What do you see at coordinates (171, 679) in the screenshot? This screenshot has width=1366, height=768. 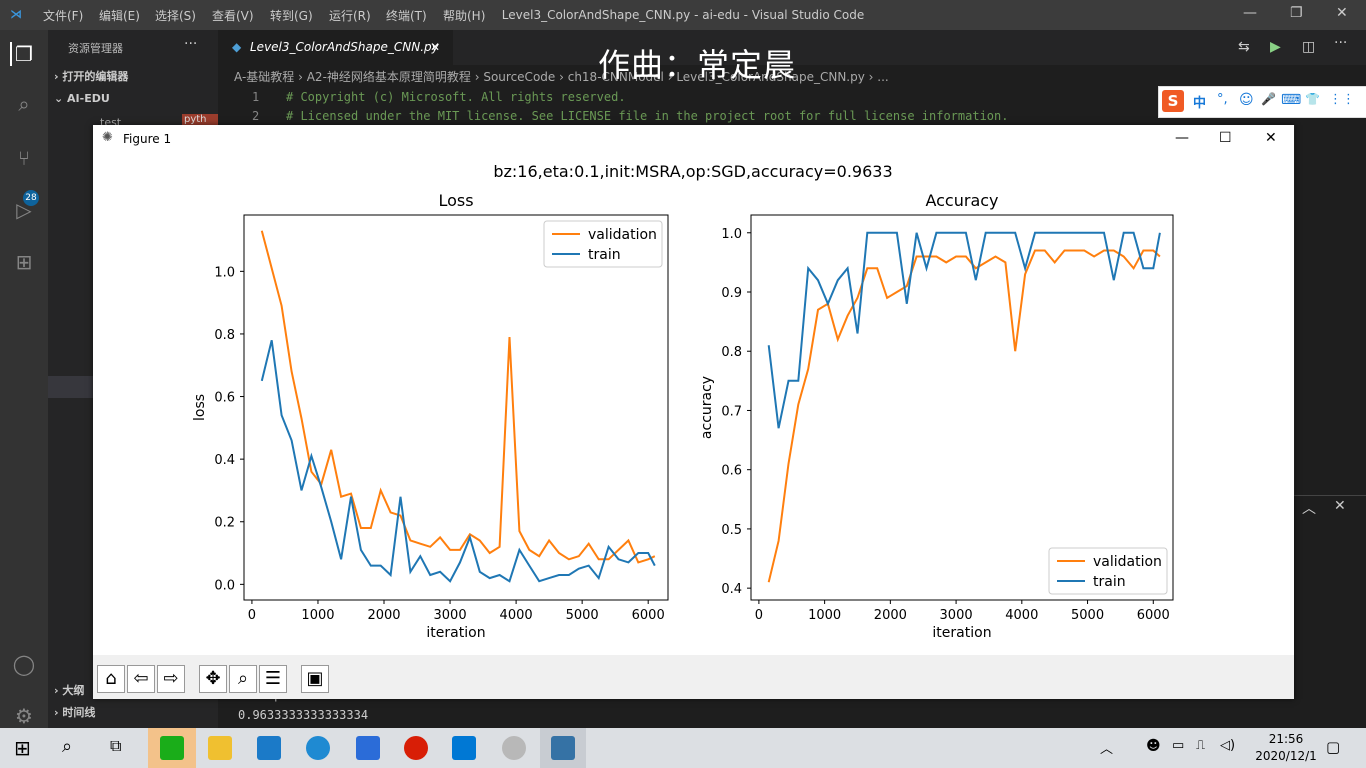 I see `forward-icon: ⇨` at bounding box center [171, 679].